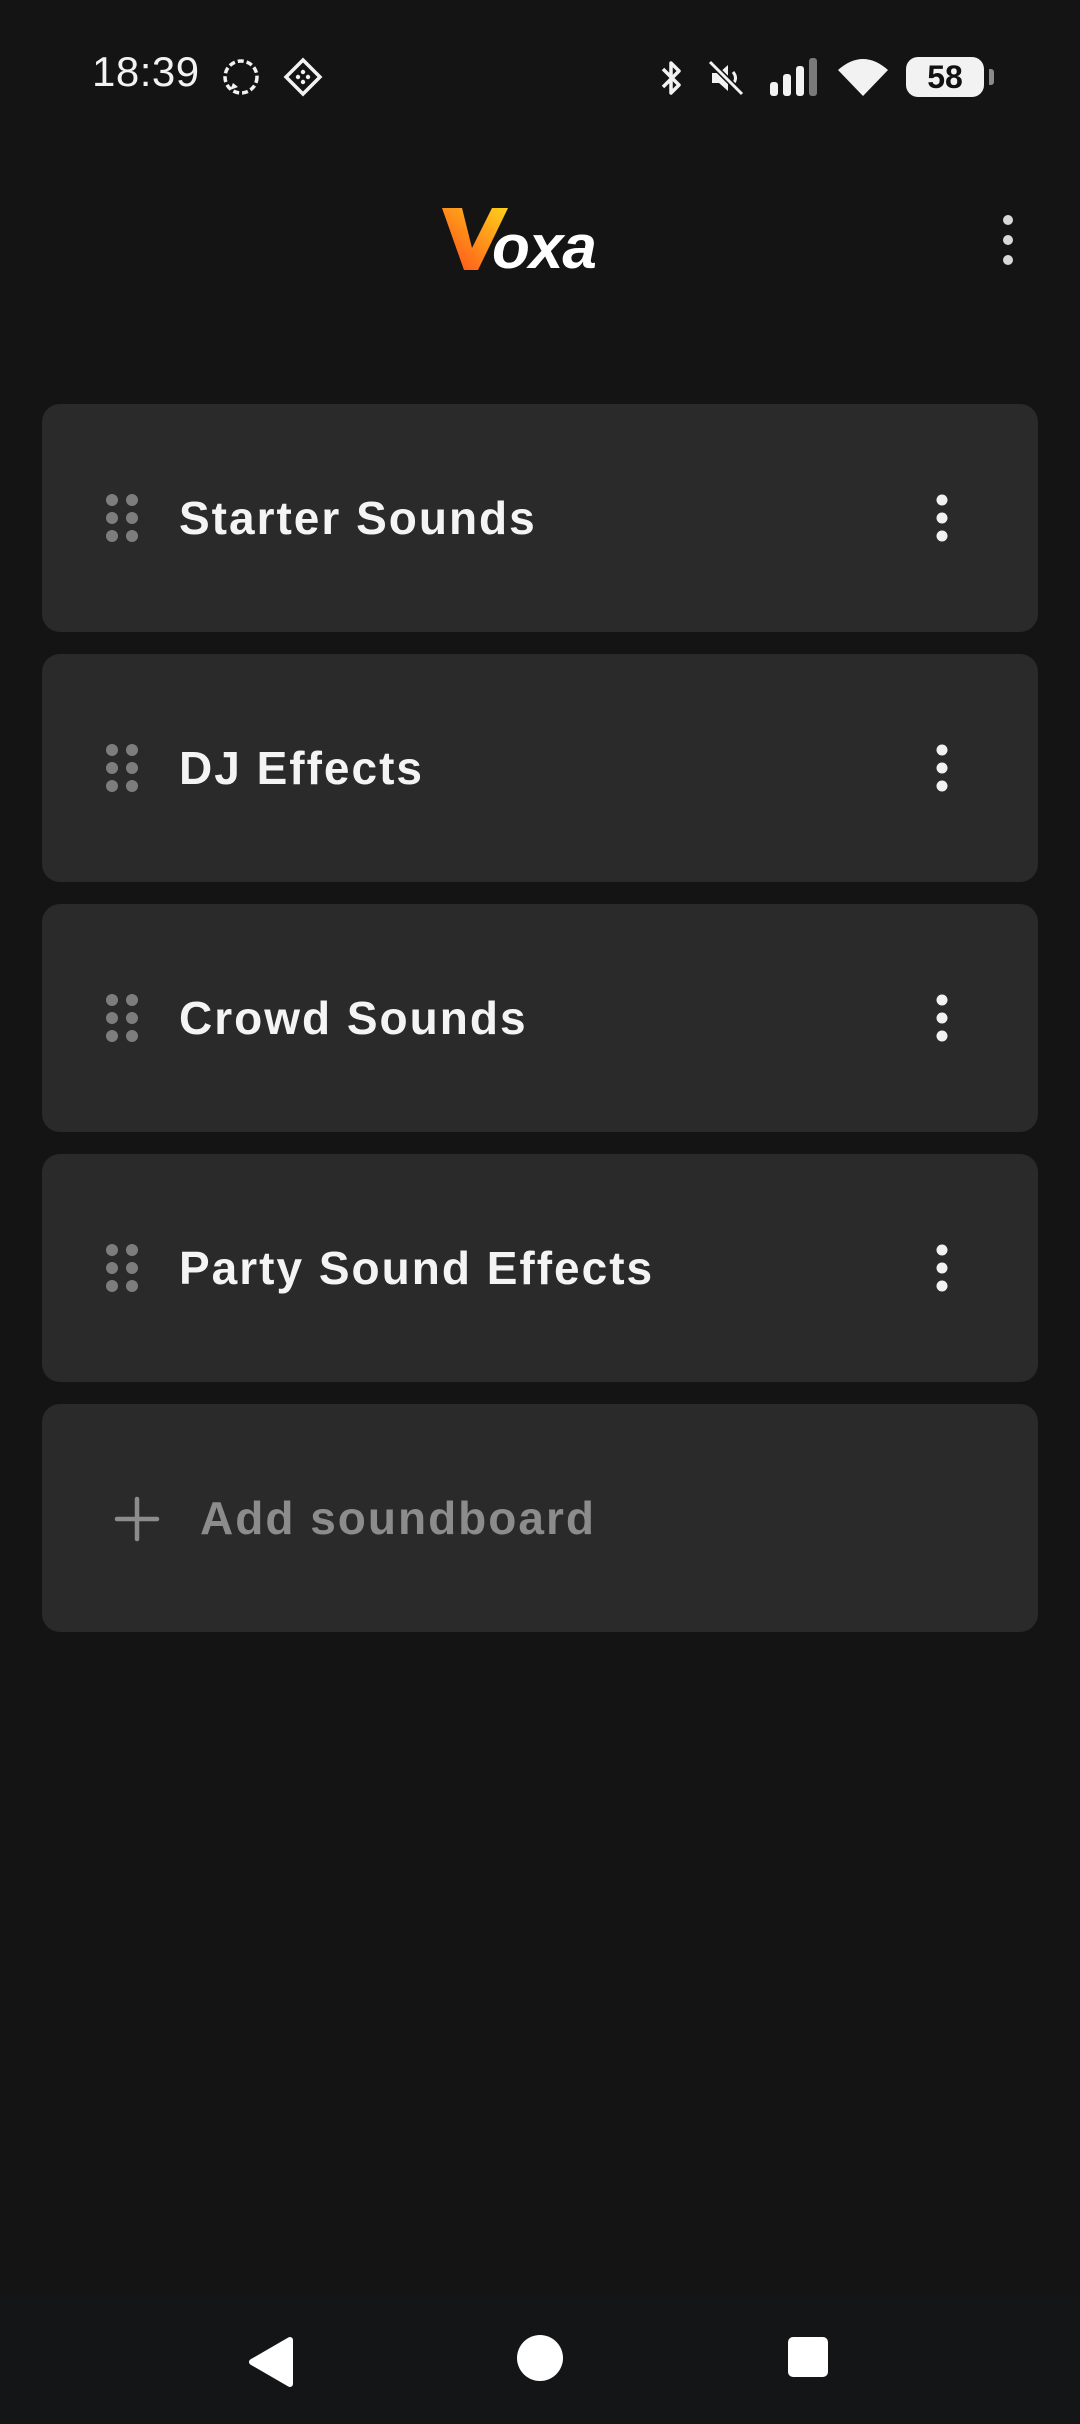 The image size is (1080, 2424). I want to click on soundboard-title: Starter Sounds, so click(358, 518).